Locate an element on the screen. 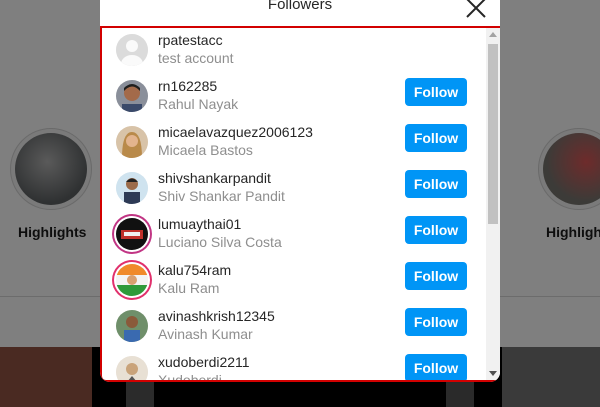  username: avinashkrish12345 is located at coordinates (216, 316).